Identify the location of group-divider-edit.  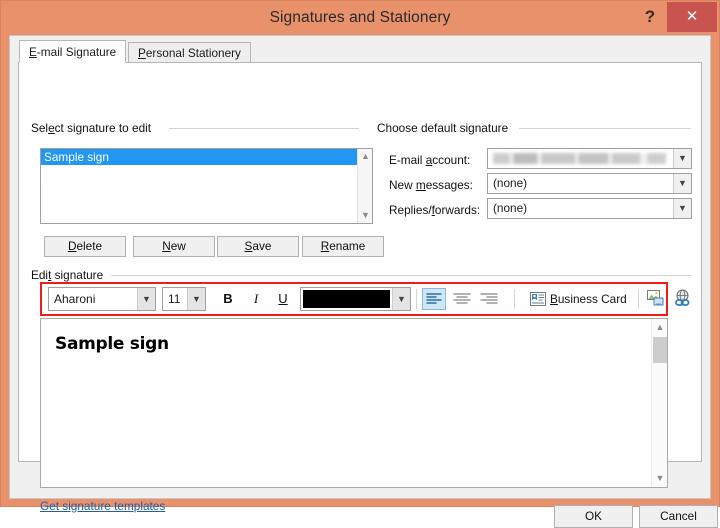
(401, 275).